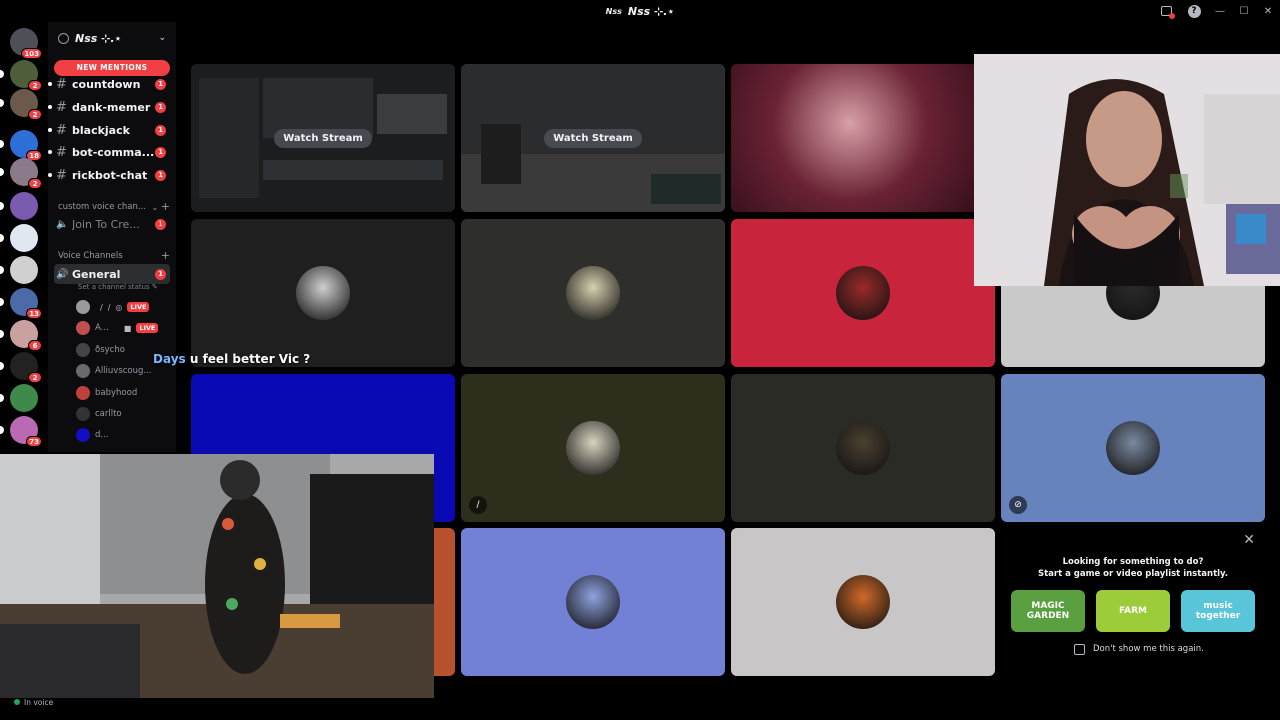 The width and height of the screenshot is (1280, 720). I want to click on activity-magic-garden: MAGIC GARDEN, so click(1048, 611).